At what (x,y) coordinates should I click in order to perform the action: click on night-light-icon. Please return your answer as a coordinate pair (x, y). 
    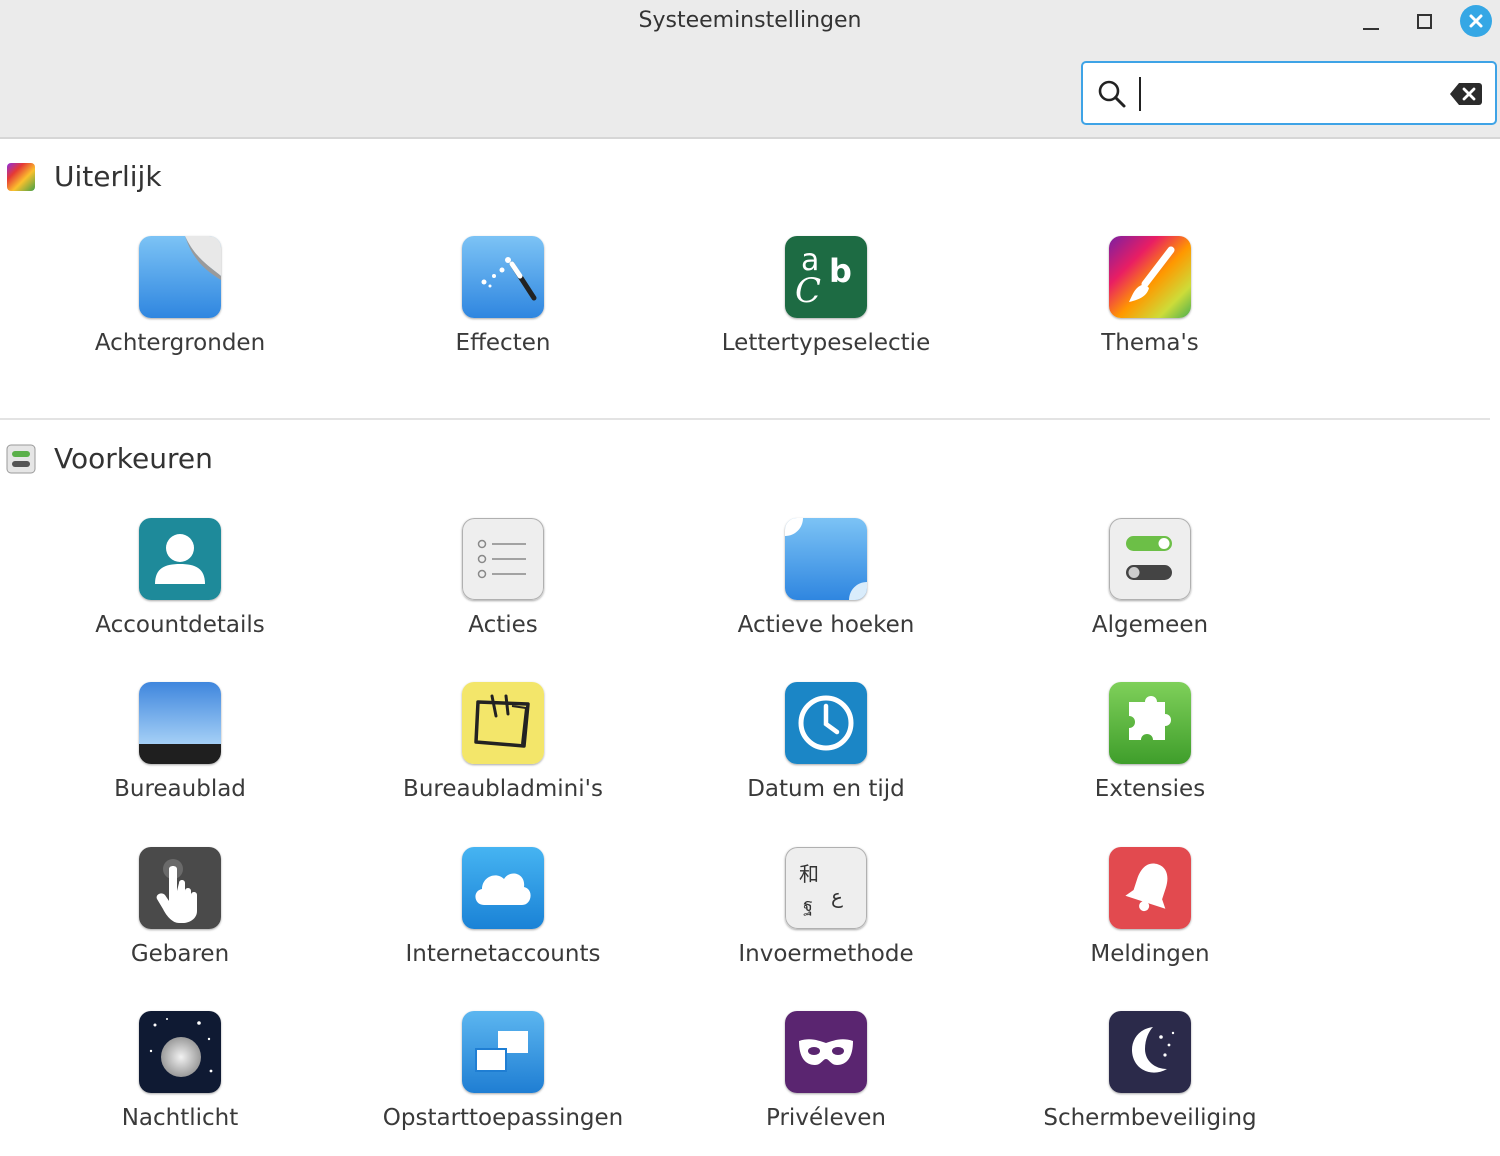
    Looking at the image, I should click on (180, 1052).